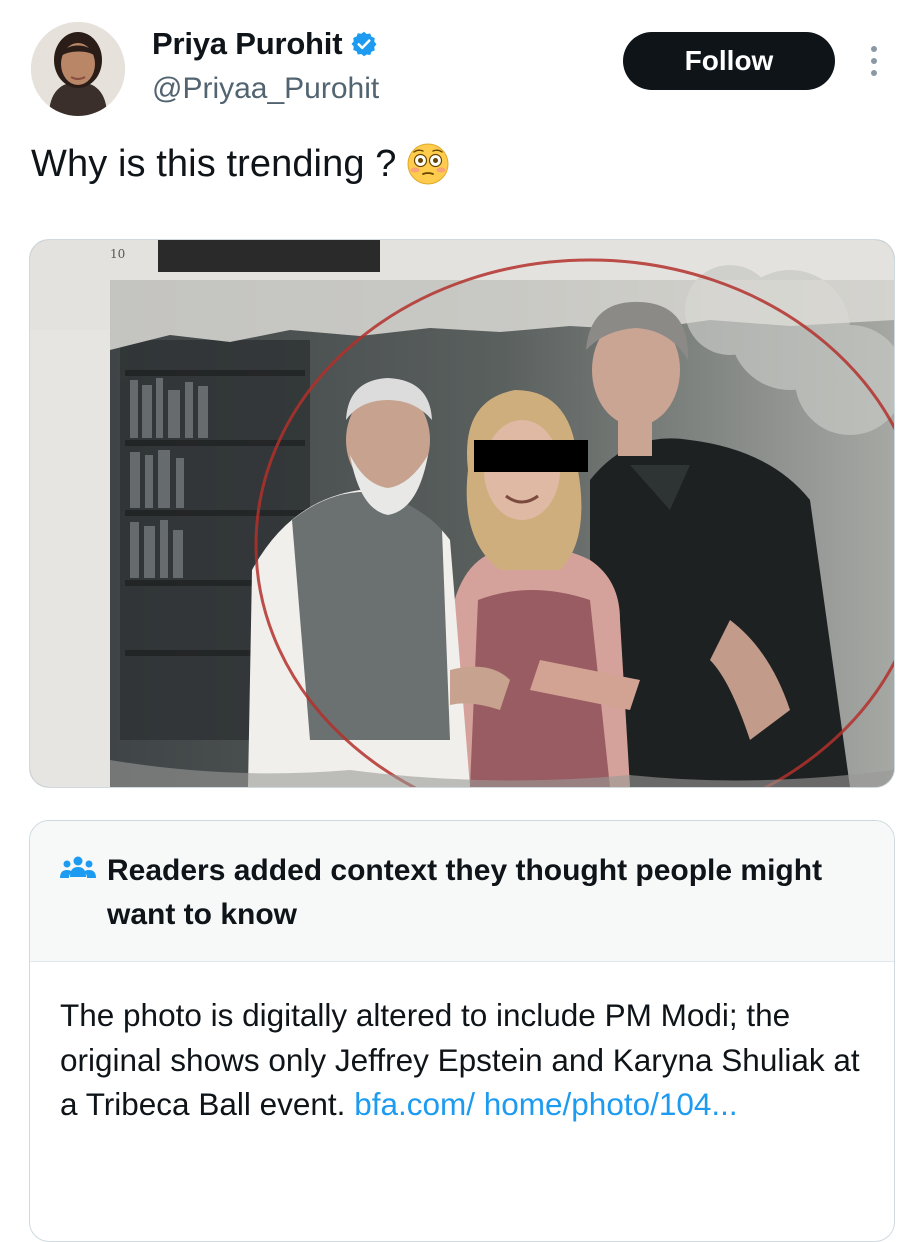 The image size is (917, 1242). Describe the element at coordinates (531, 456) in the screenshot. I see `censor-bar` at that location.